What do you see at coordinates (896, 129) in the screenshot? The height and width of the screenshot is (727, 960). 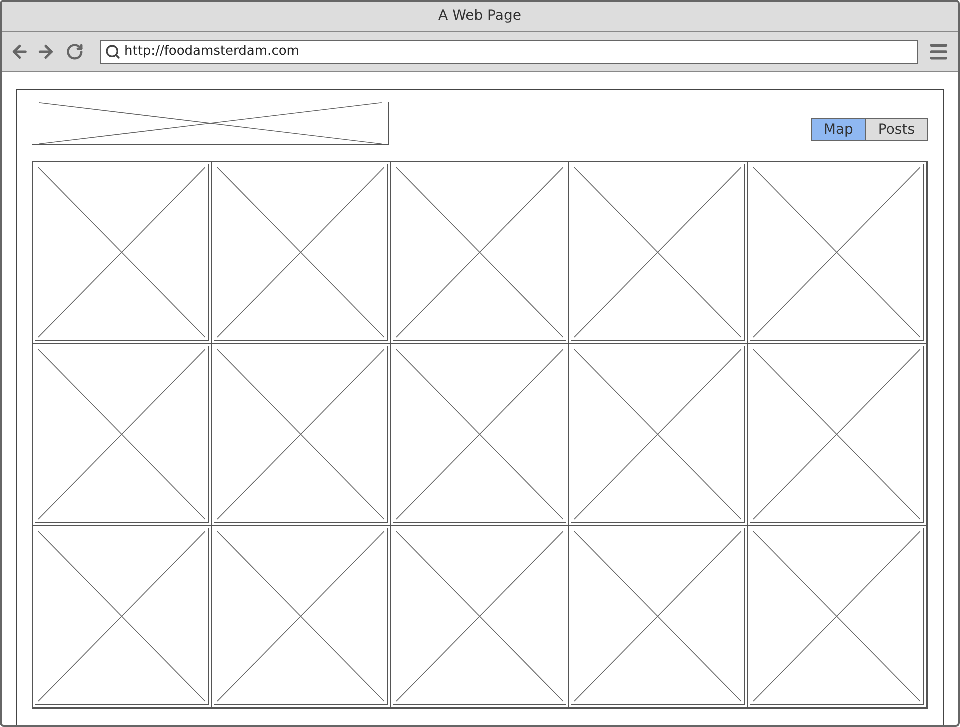 I see `tab: Posts` at bounding box center [896, 129].